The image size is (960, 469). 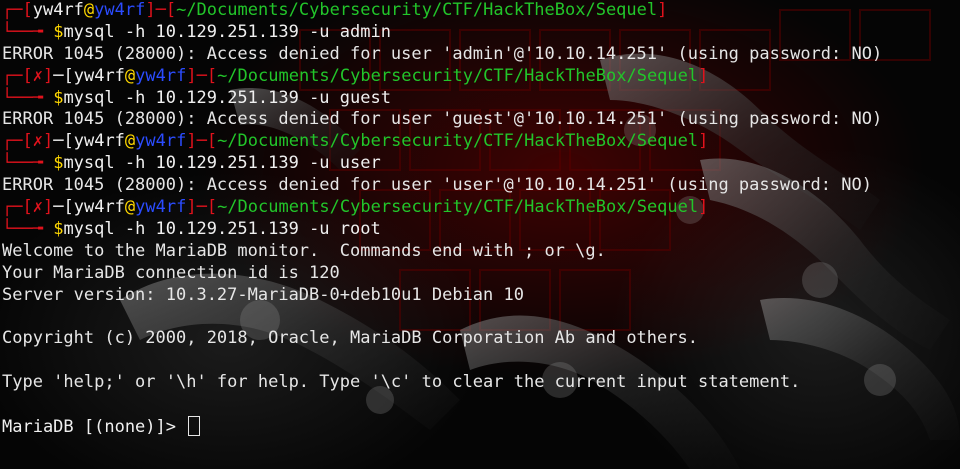 I want to click on command-text: mysql -h 10.129.251.139 -u user, so click(x=222, y=163).